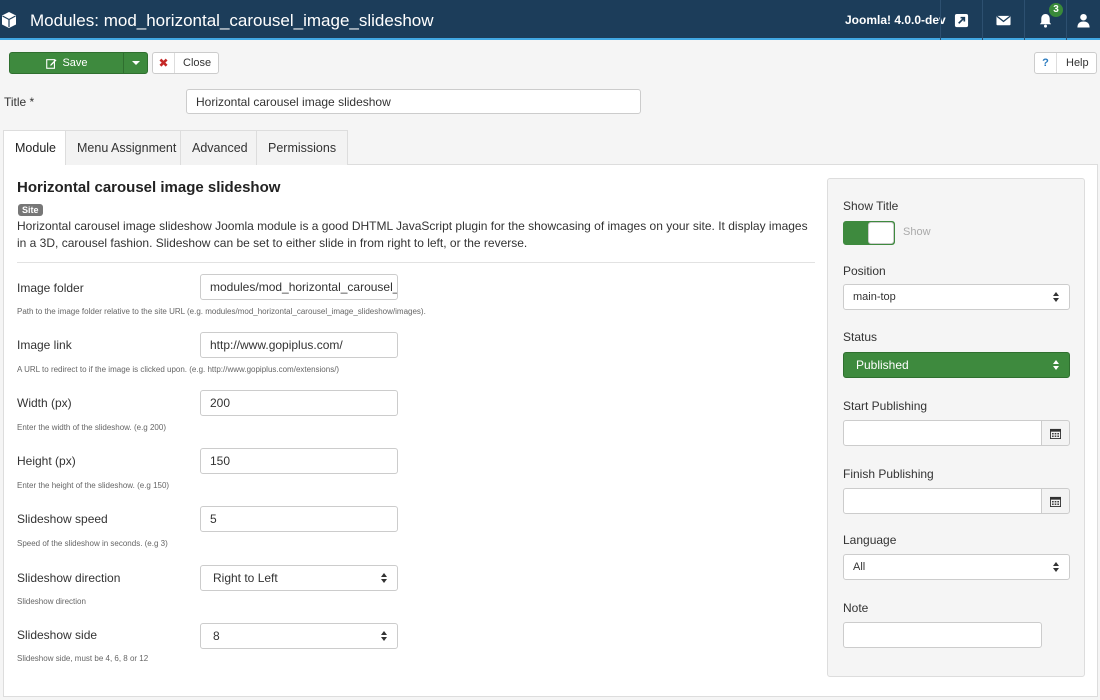 The height and width of the screenshot is (700, 1100). What do you see at coordinates (416, 262) in the screenshot?
I see `divider` at bounding box center [416, 262].